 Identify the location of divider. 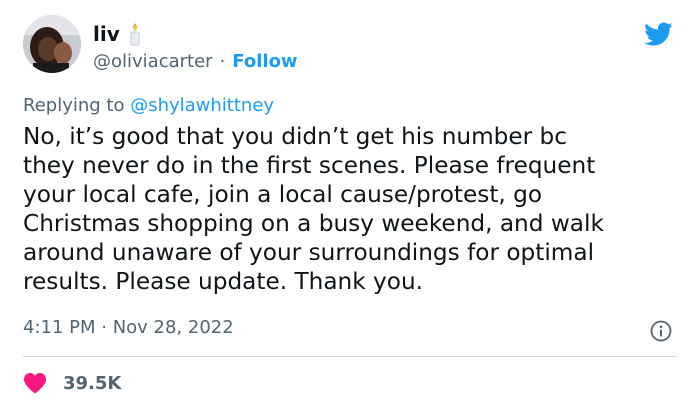
(350, 356).